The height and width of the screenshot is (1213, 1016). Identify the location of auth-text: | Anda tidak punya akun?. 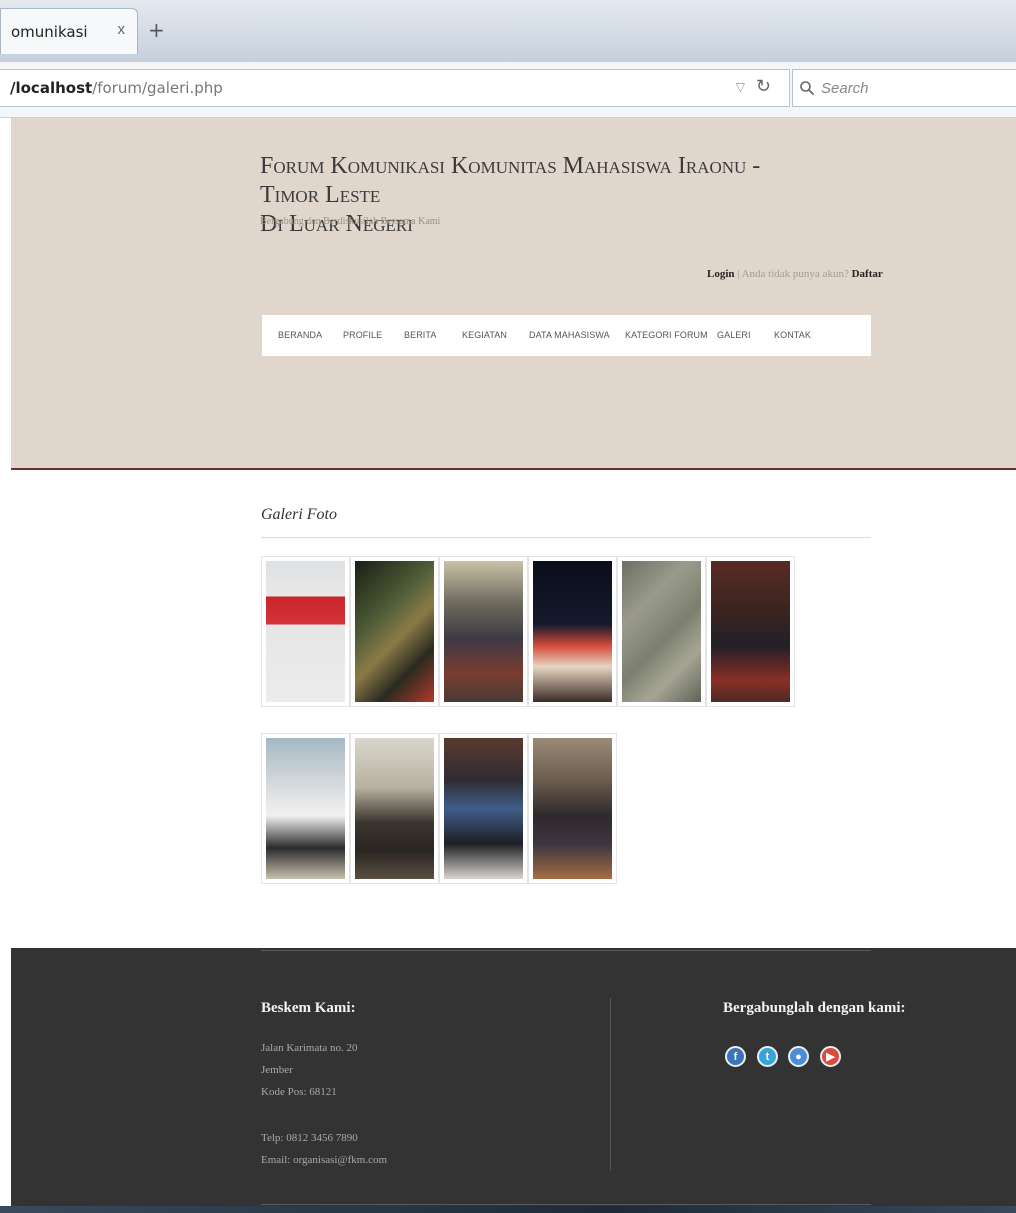
(793, 274).